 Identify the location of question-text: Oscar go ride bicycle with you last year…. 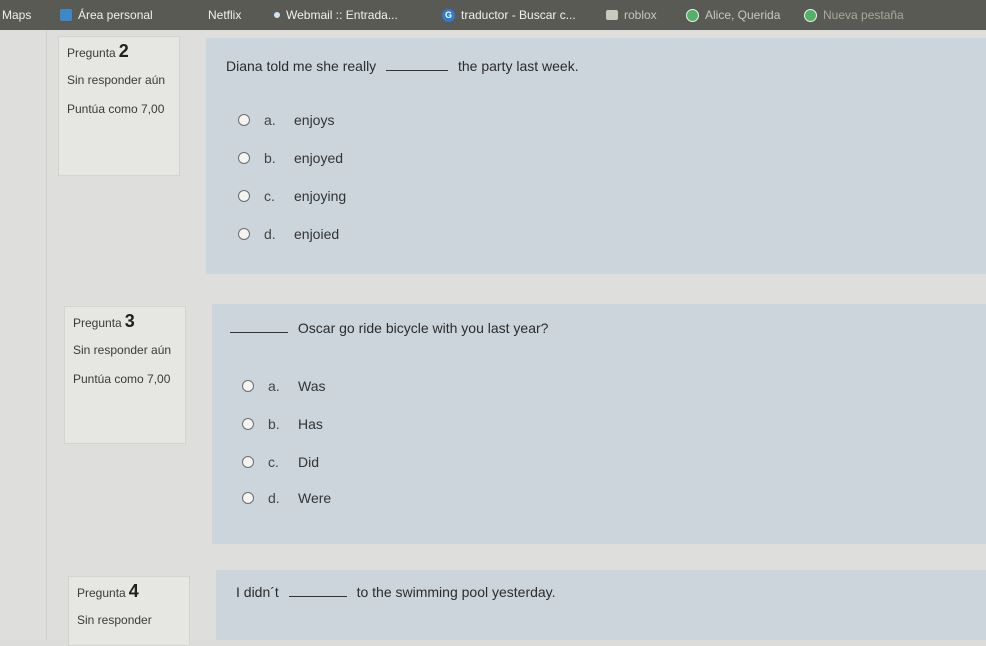
(389, 328).